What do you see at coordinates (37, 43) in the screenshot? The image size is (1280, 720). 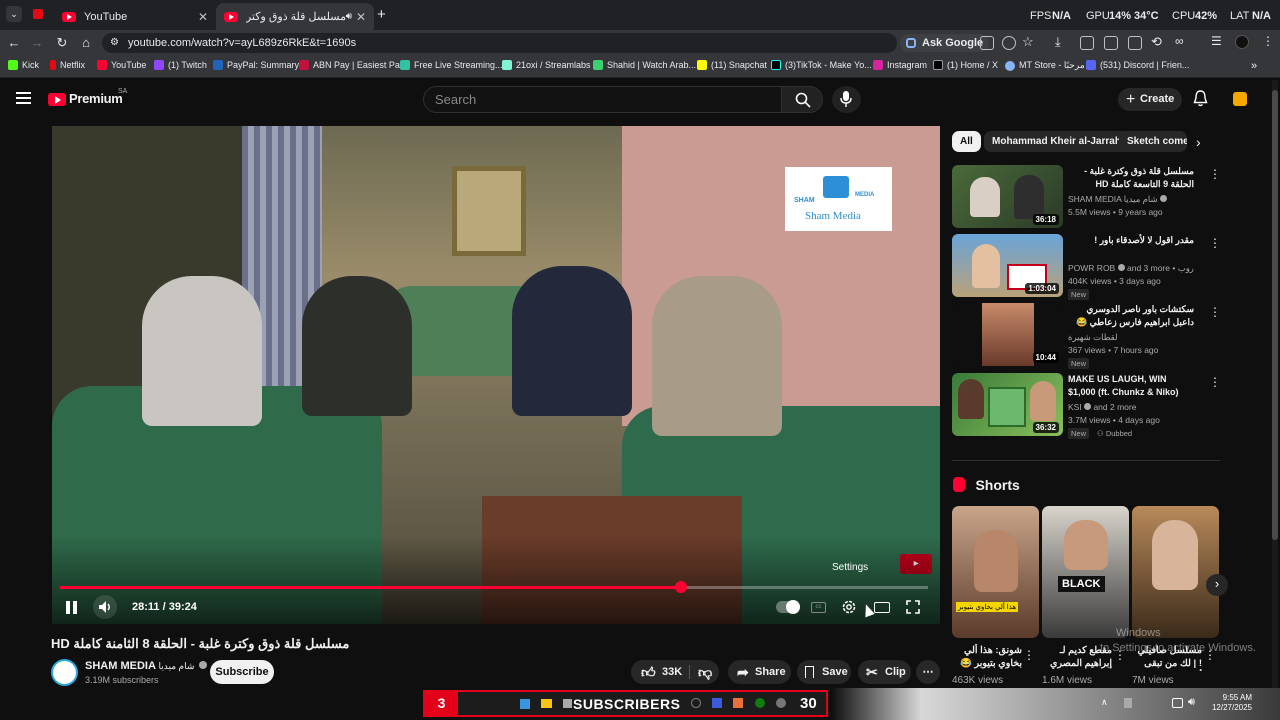 I see `forward-icon: →` at bounding box center [37, 43].